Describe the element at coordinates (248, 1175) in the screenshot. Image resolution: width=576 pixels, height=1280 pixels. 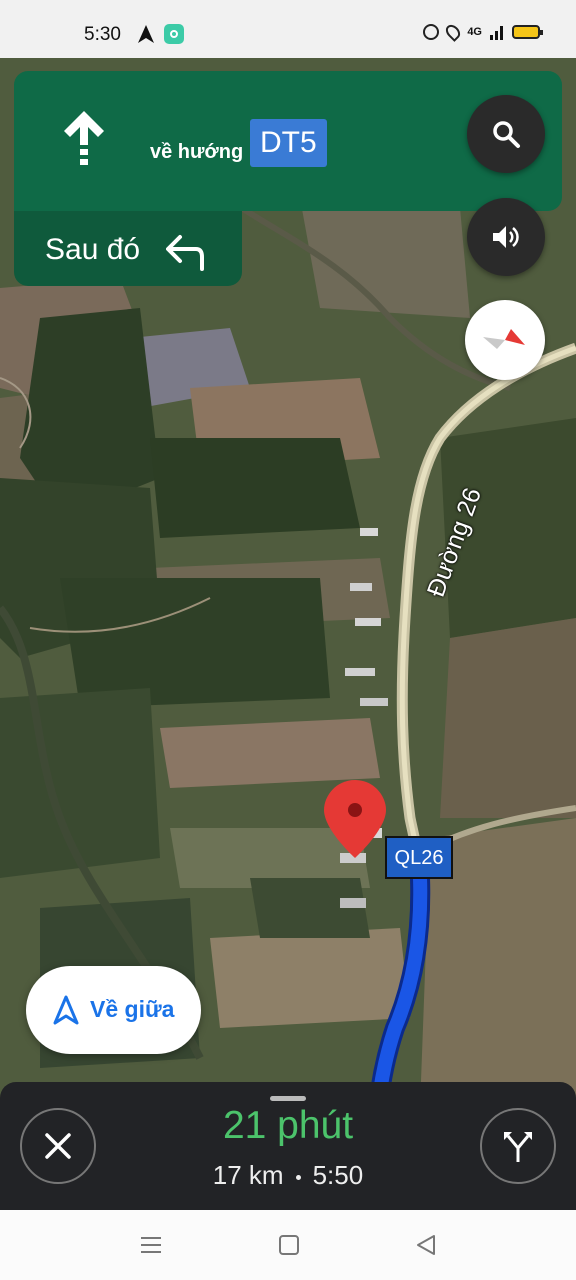
I see `trip-distance: 17 km` at that location.